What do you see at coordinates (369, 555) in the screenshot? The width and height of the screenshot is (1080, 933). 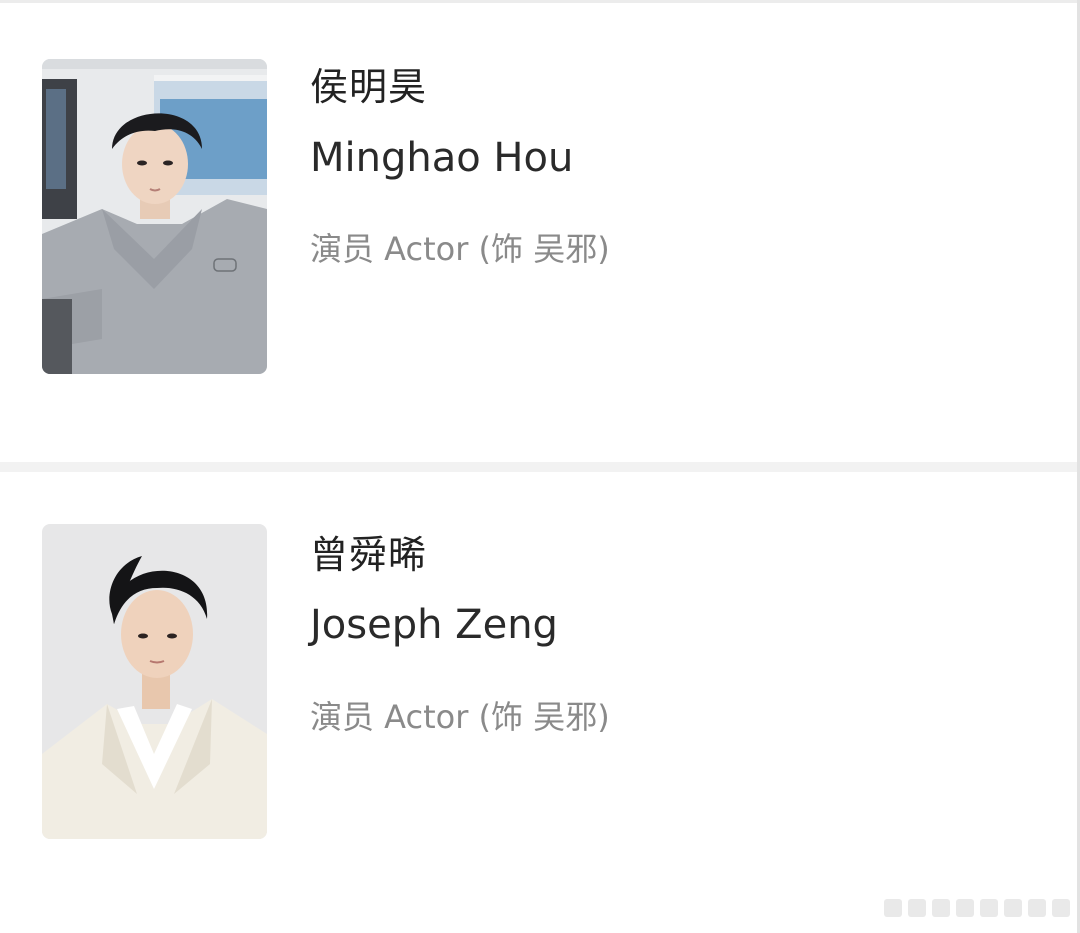 I see `actor-name-chinese: 曾舜晞` at bounding box center [369, 555].